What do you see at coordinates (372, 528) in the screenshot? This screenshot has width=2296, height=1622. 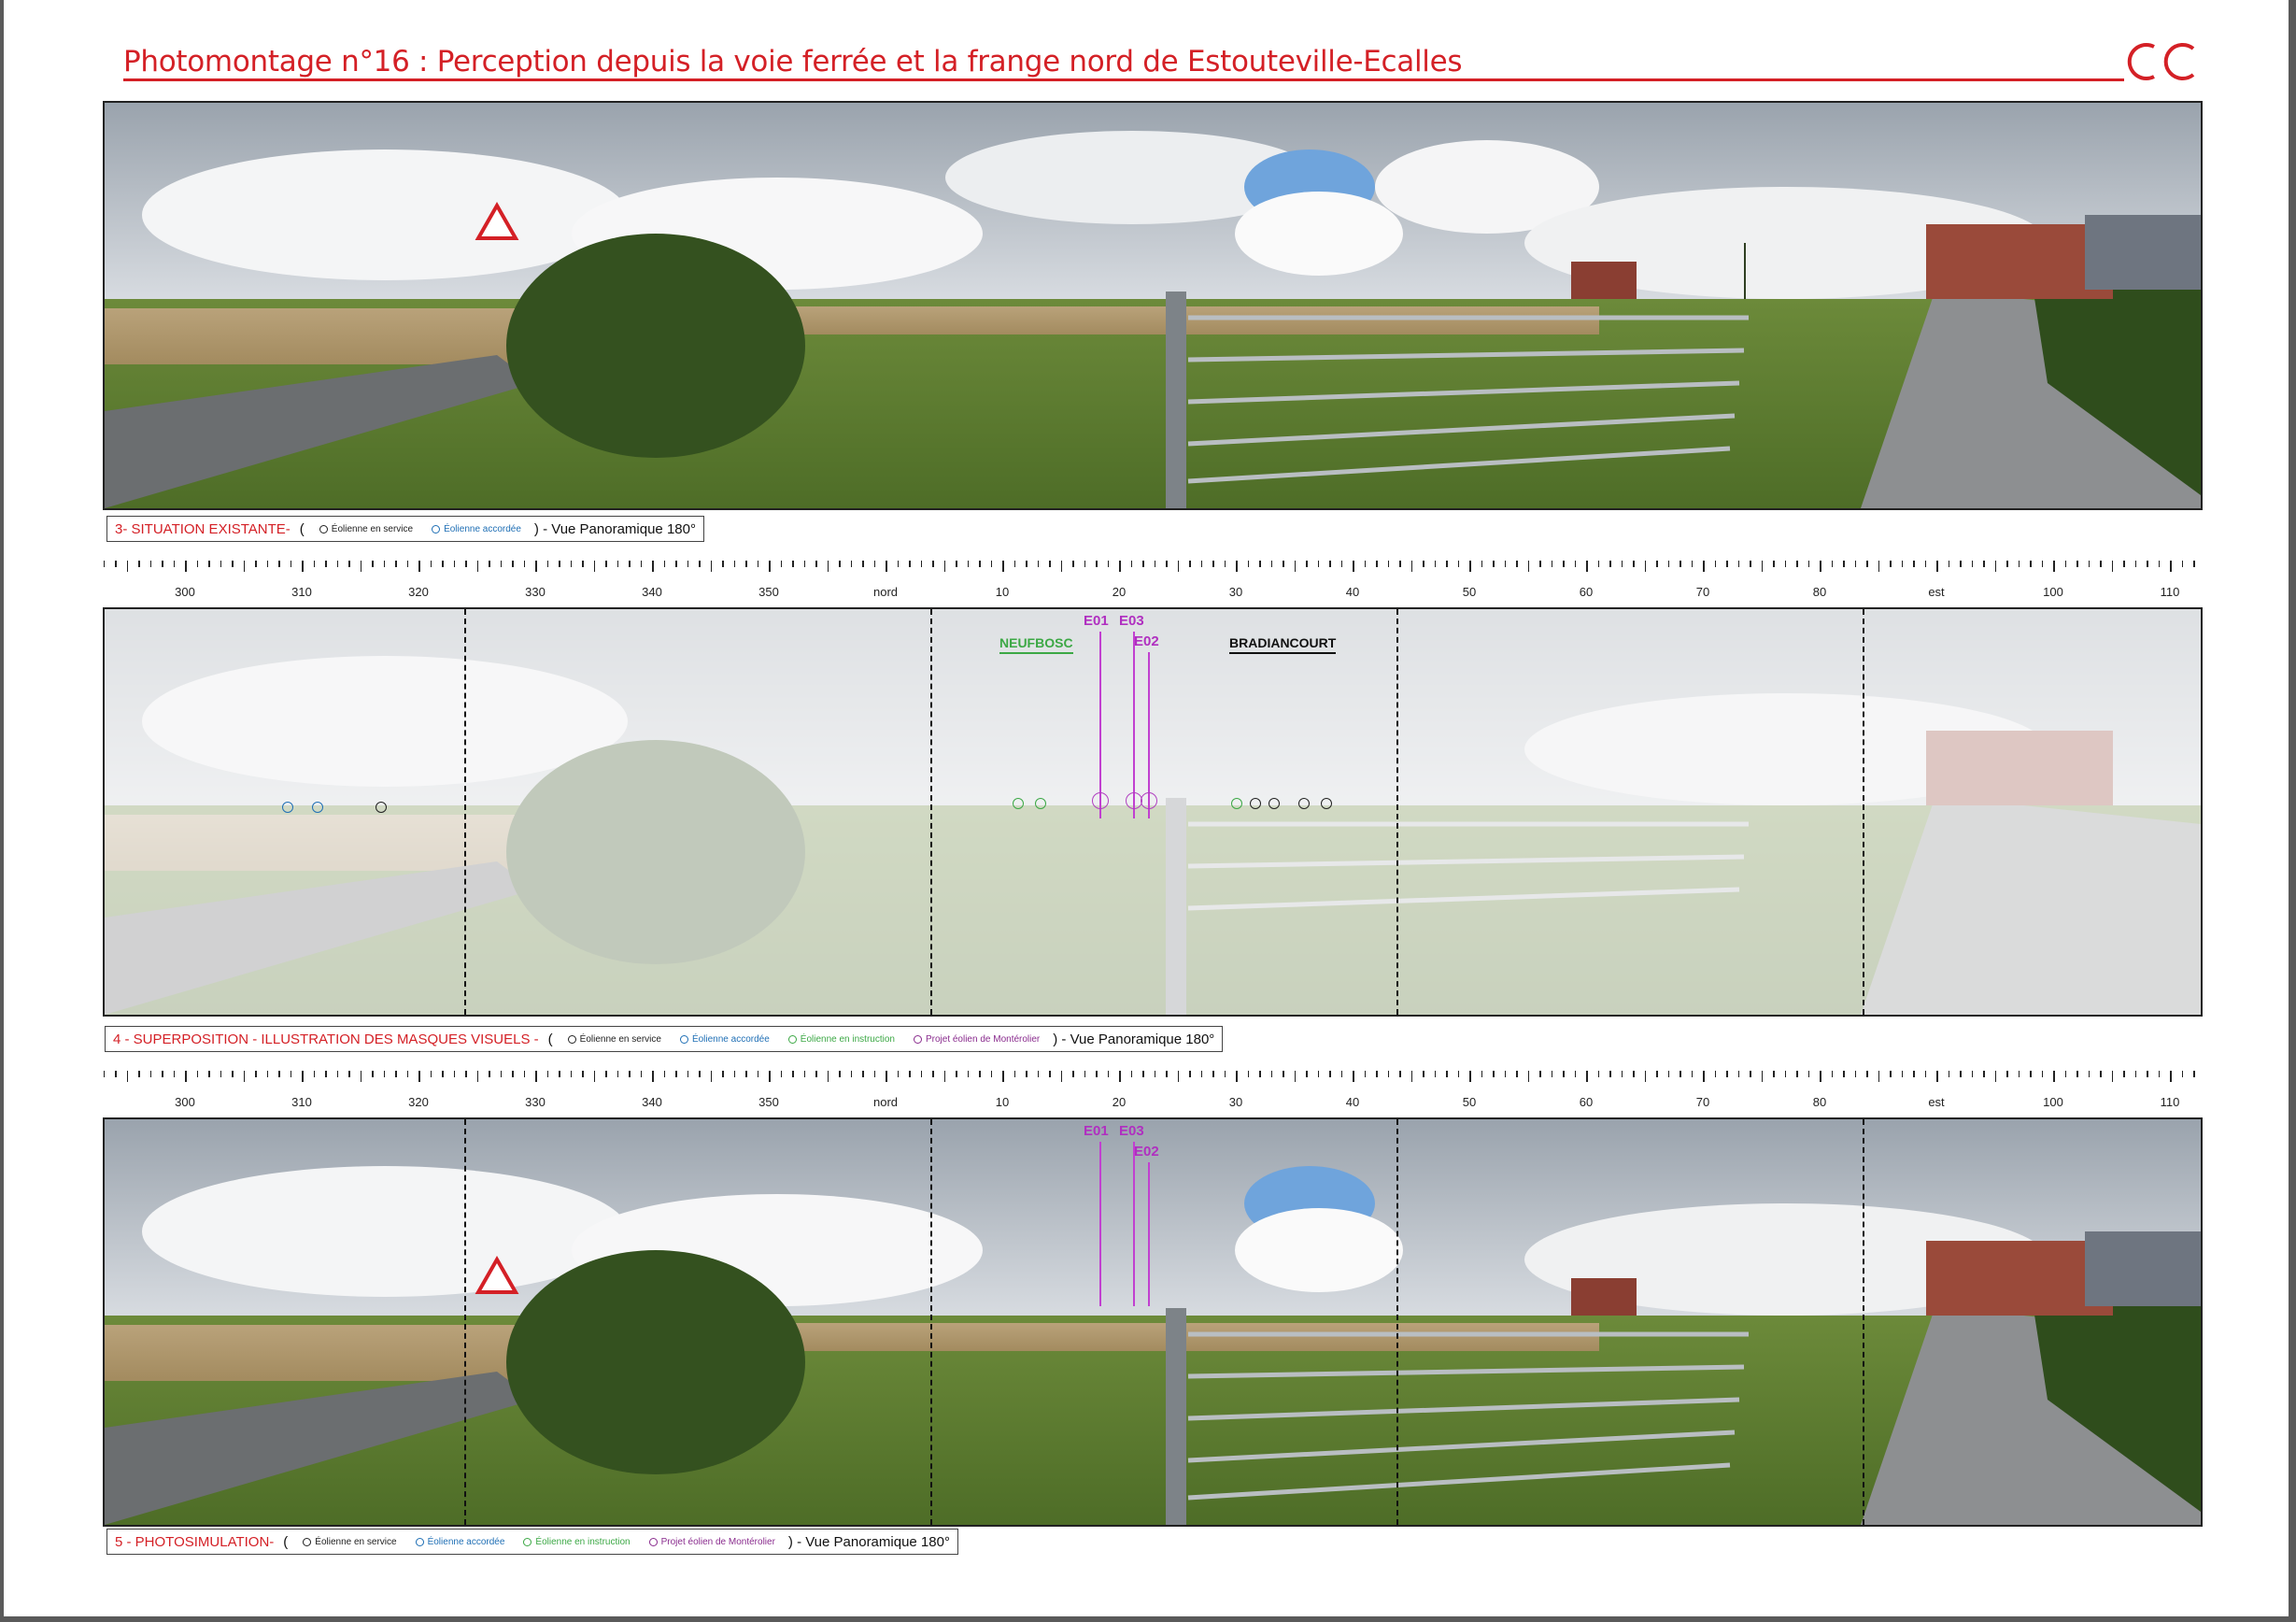 I see `legend-service-label: Éolienne en service` at bounding box center [372, 528].